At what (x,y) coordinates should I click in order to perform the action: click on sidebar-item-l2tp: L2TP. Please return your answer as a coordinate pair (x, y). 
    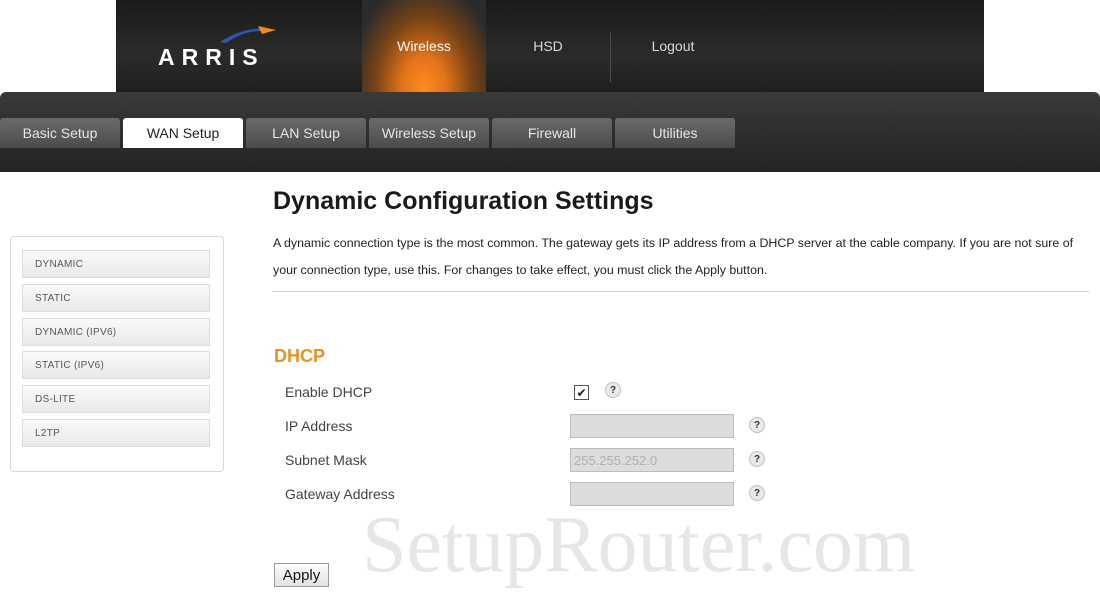
    Looking at the image, I should click on (116, 433).